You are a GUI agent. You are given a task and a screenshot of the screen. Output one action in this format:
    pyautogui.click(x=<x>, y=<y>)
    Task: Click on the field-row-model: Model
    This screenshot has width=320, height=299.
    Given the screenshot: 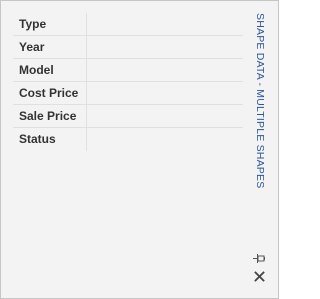 What is the action you would take?
    pyautogui.click(x=128, y=70)
    